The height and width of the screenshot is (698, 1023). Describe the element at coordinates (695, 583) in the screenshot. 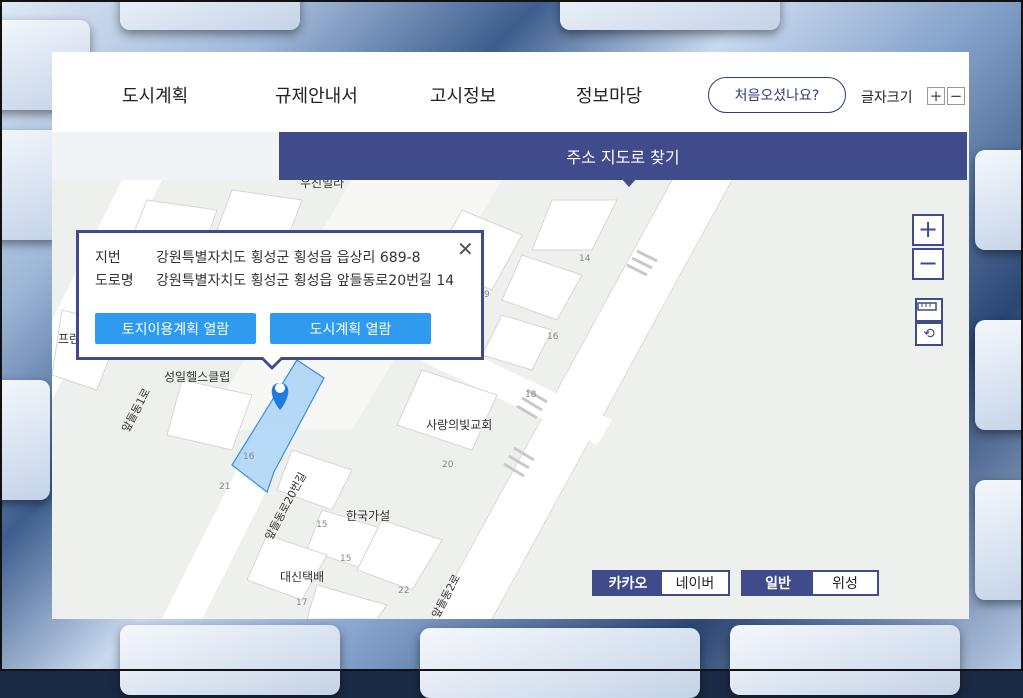

I see `provider-naver-option: 네이버` at that location.